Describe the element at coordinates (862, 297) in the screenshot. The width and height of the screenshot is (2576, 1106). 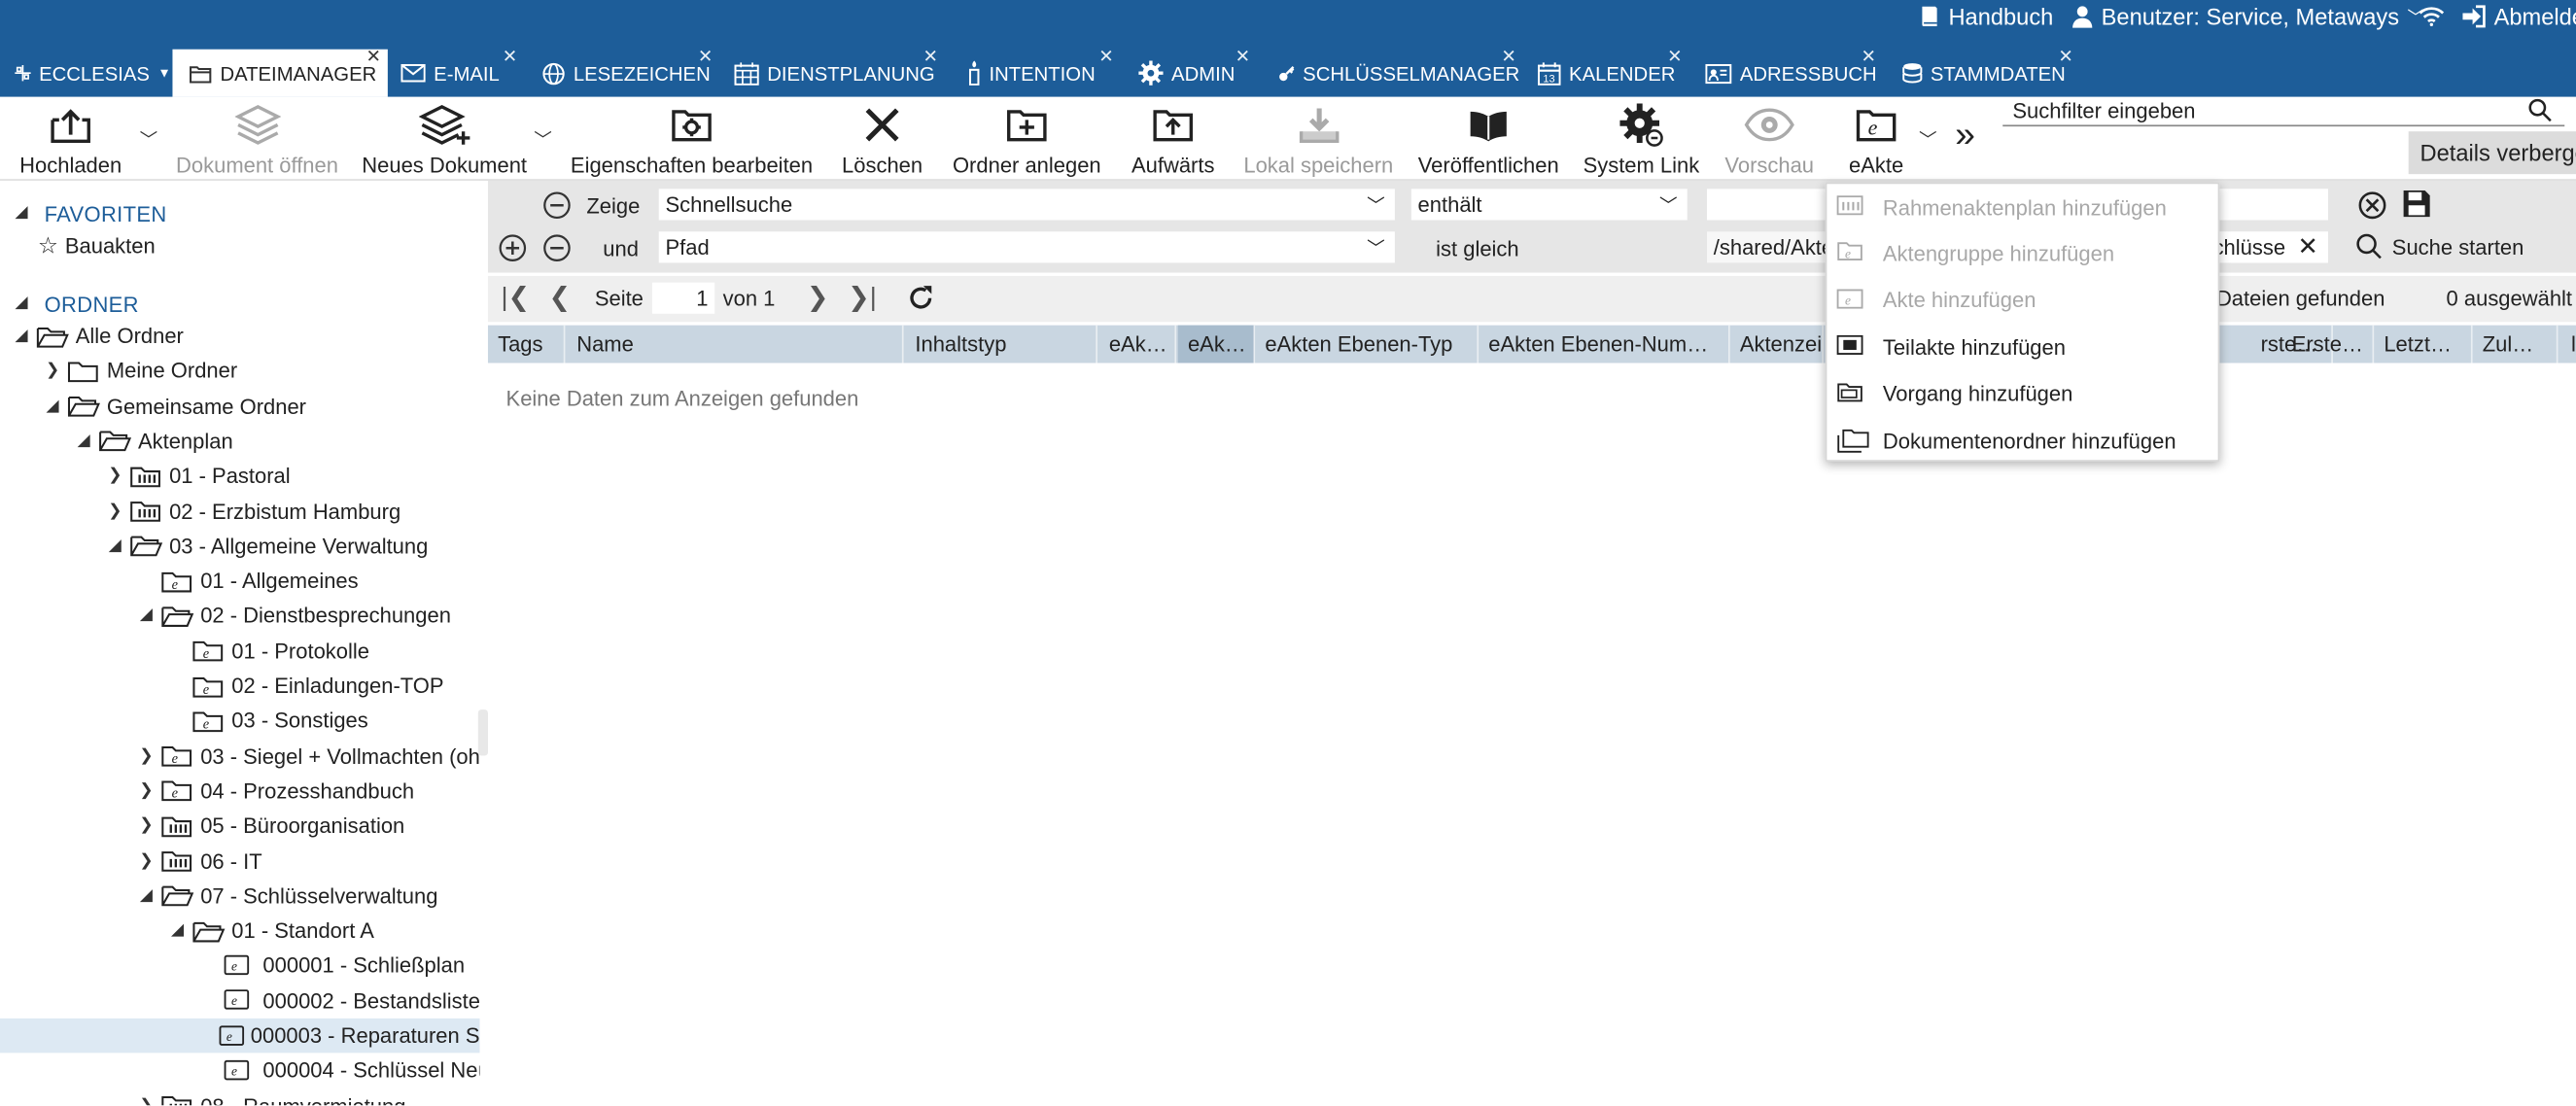
I see `last-page-icon: ❯|` at that location.